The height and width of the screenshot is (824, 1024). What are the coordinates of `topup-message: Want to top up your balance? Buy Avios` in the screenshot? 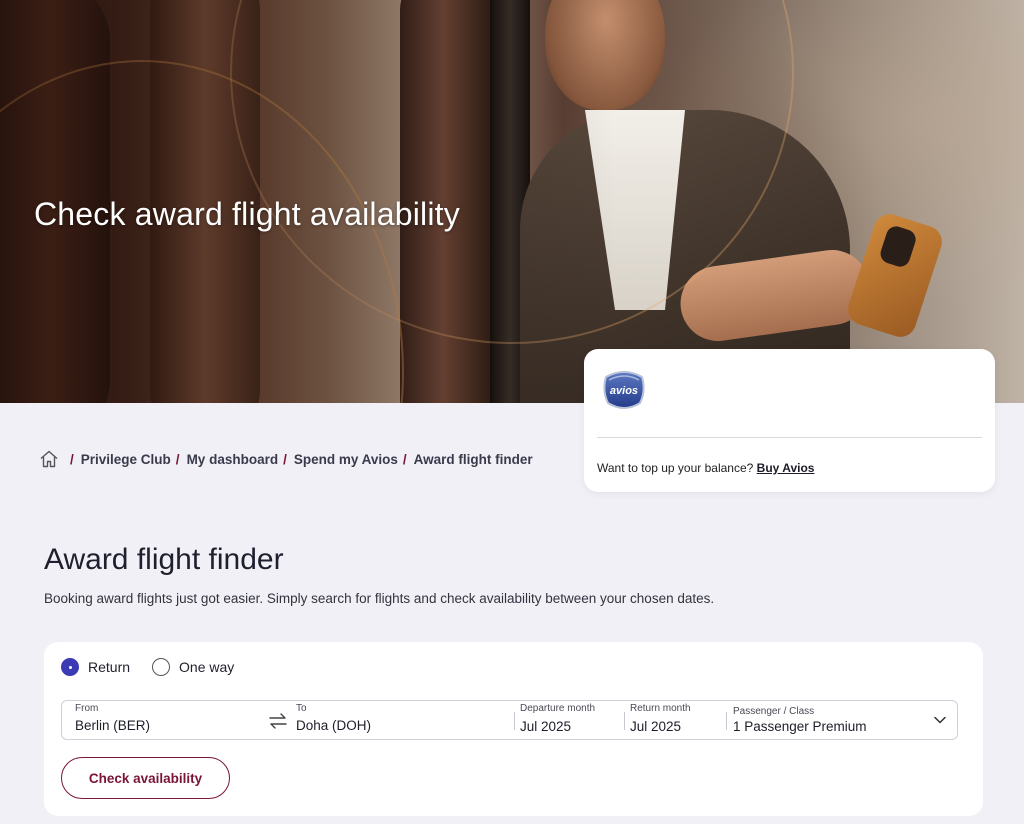 It's located at (705, 468).